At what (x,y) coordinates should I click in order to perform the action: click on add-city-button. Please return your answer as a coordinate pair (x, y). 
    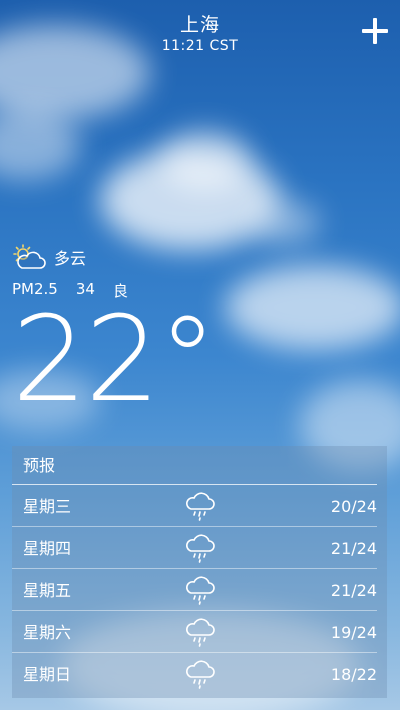
    Looking at the image, I should click on (375, 31).